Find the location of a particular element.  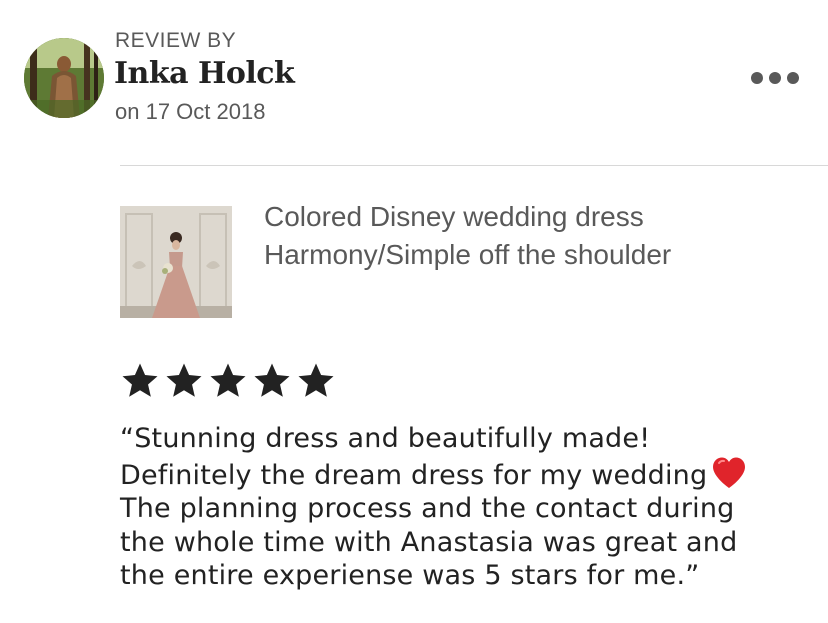

review-date: on 17 Oct 2018 is located at coordinates (190, 111).